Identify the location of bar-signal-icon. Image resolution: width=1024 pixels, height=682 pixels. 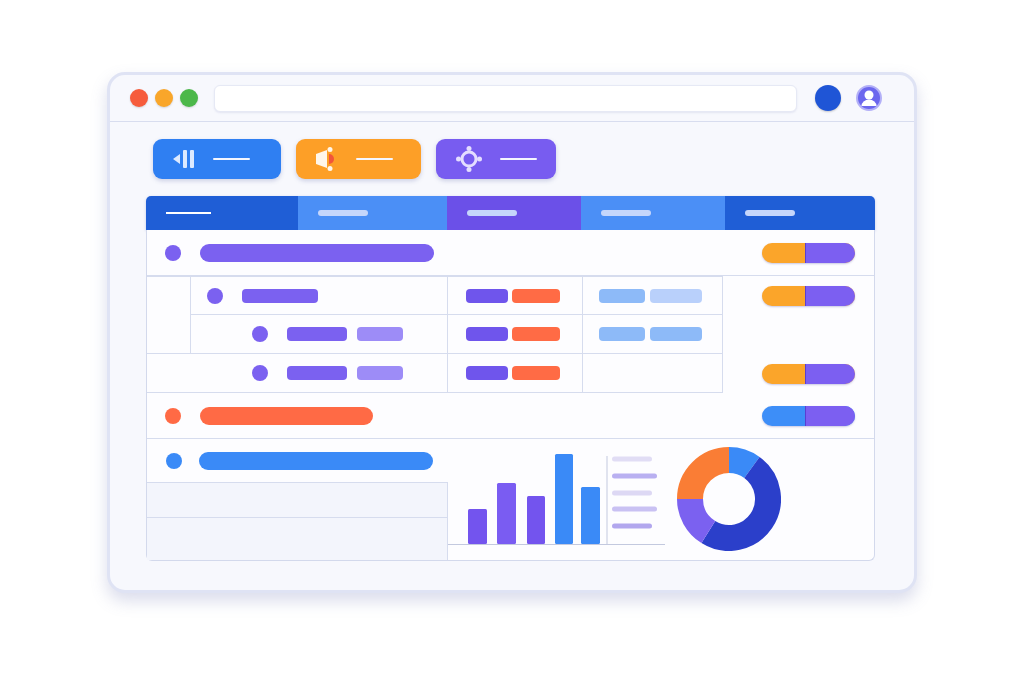
(184, 159).